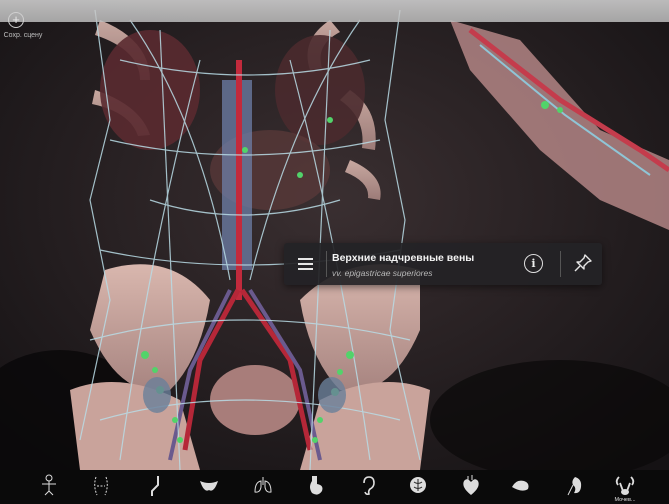 The image size is (669, 504). I want to click on info-icon: i, so click(533, 263).